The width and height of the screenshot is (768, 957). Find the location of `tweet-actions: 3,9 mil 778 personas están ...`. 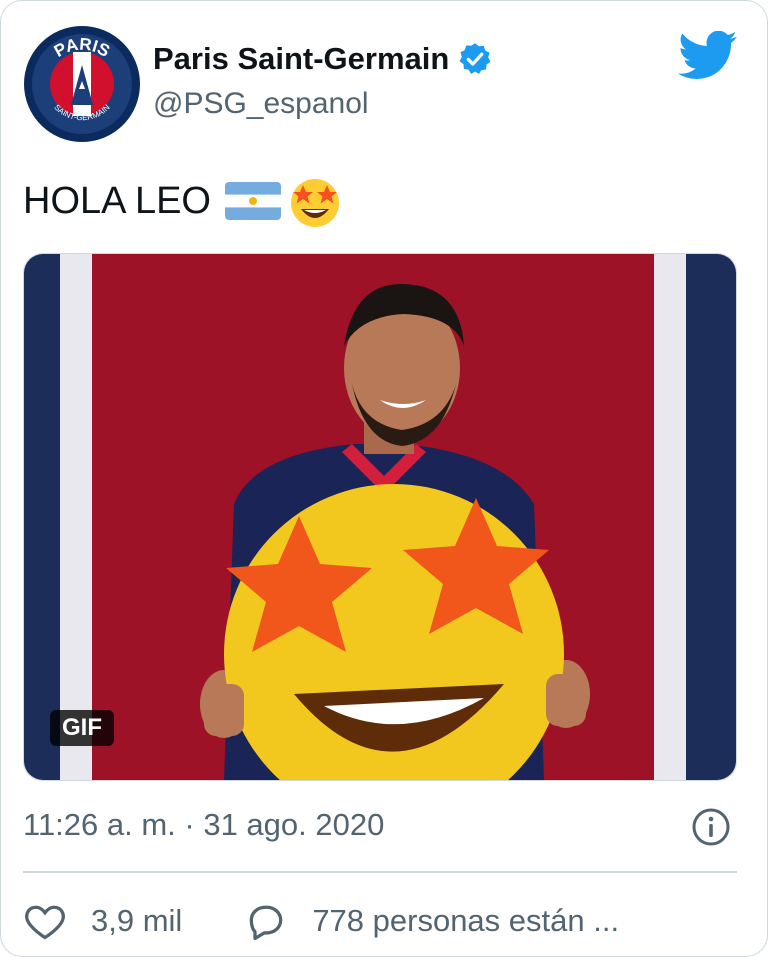

tweet-actions: 3,9 mil 778 personas están ... is located at coordinates (321, 921).